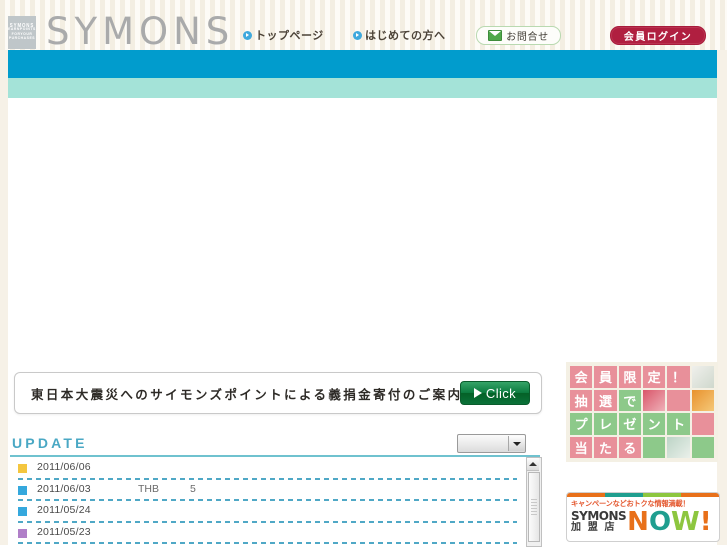 The height and width of the screenshot is (547, 727). Describe the element at coordinates (267, 490) in the screenshot. I see `update-list-item: 2011/06/03 THB 5` at that location.